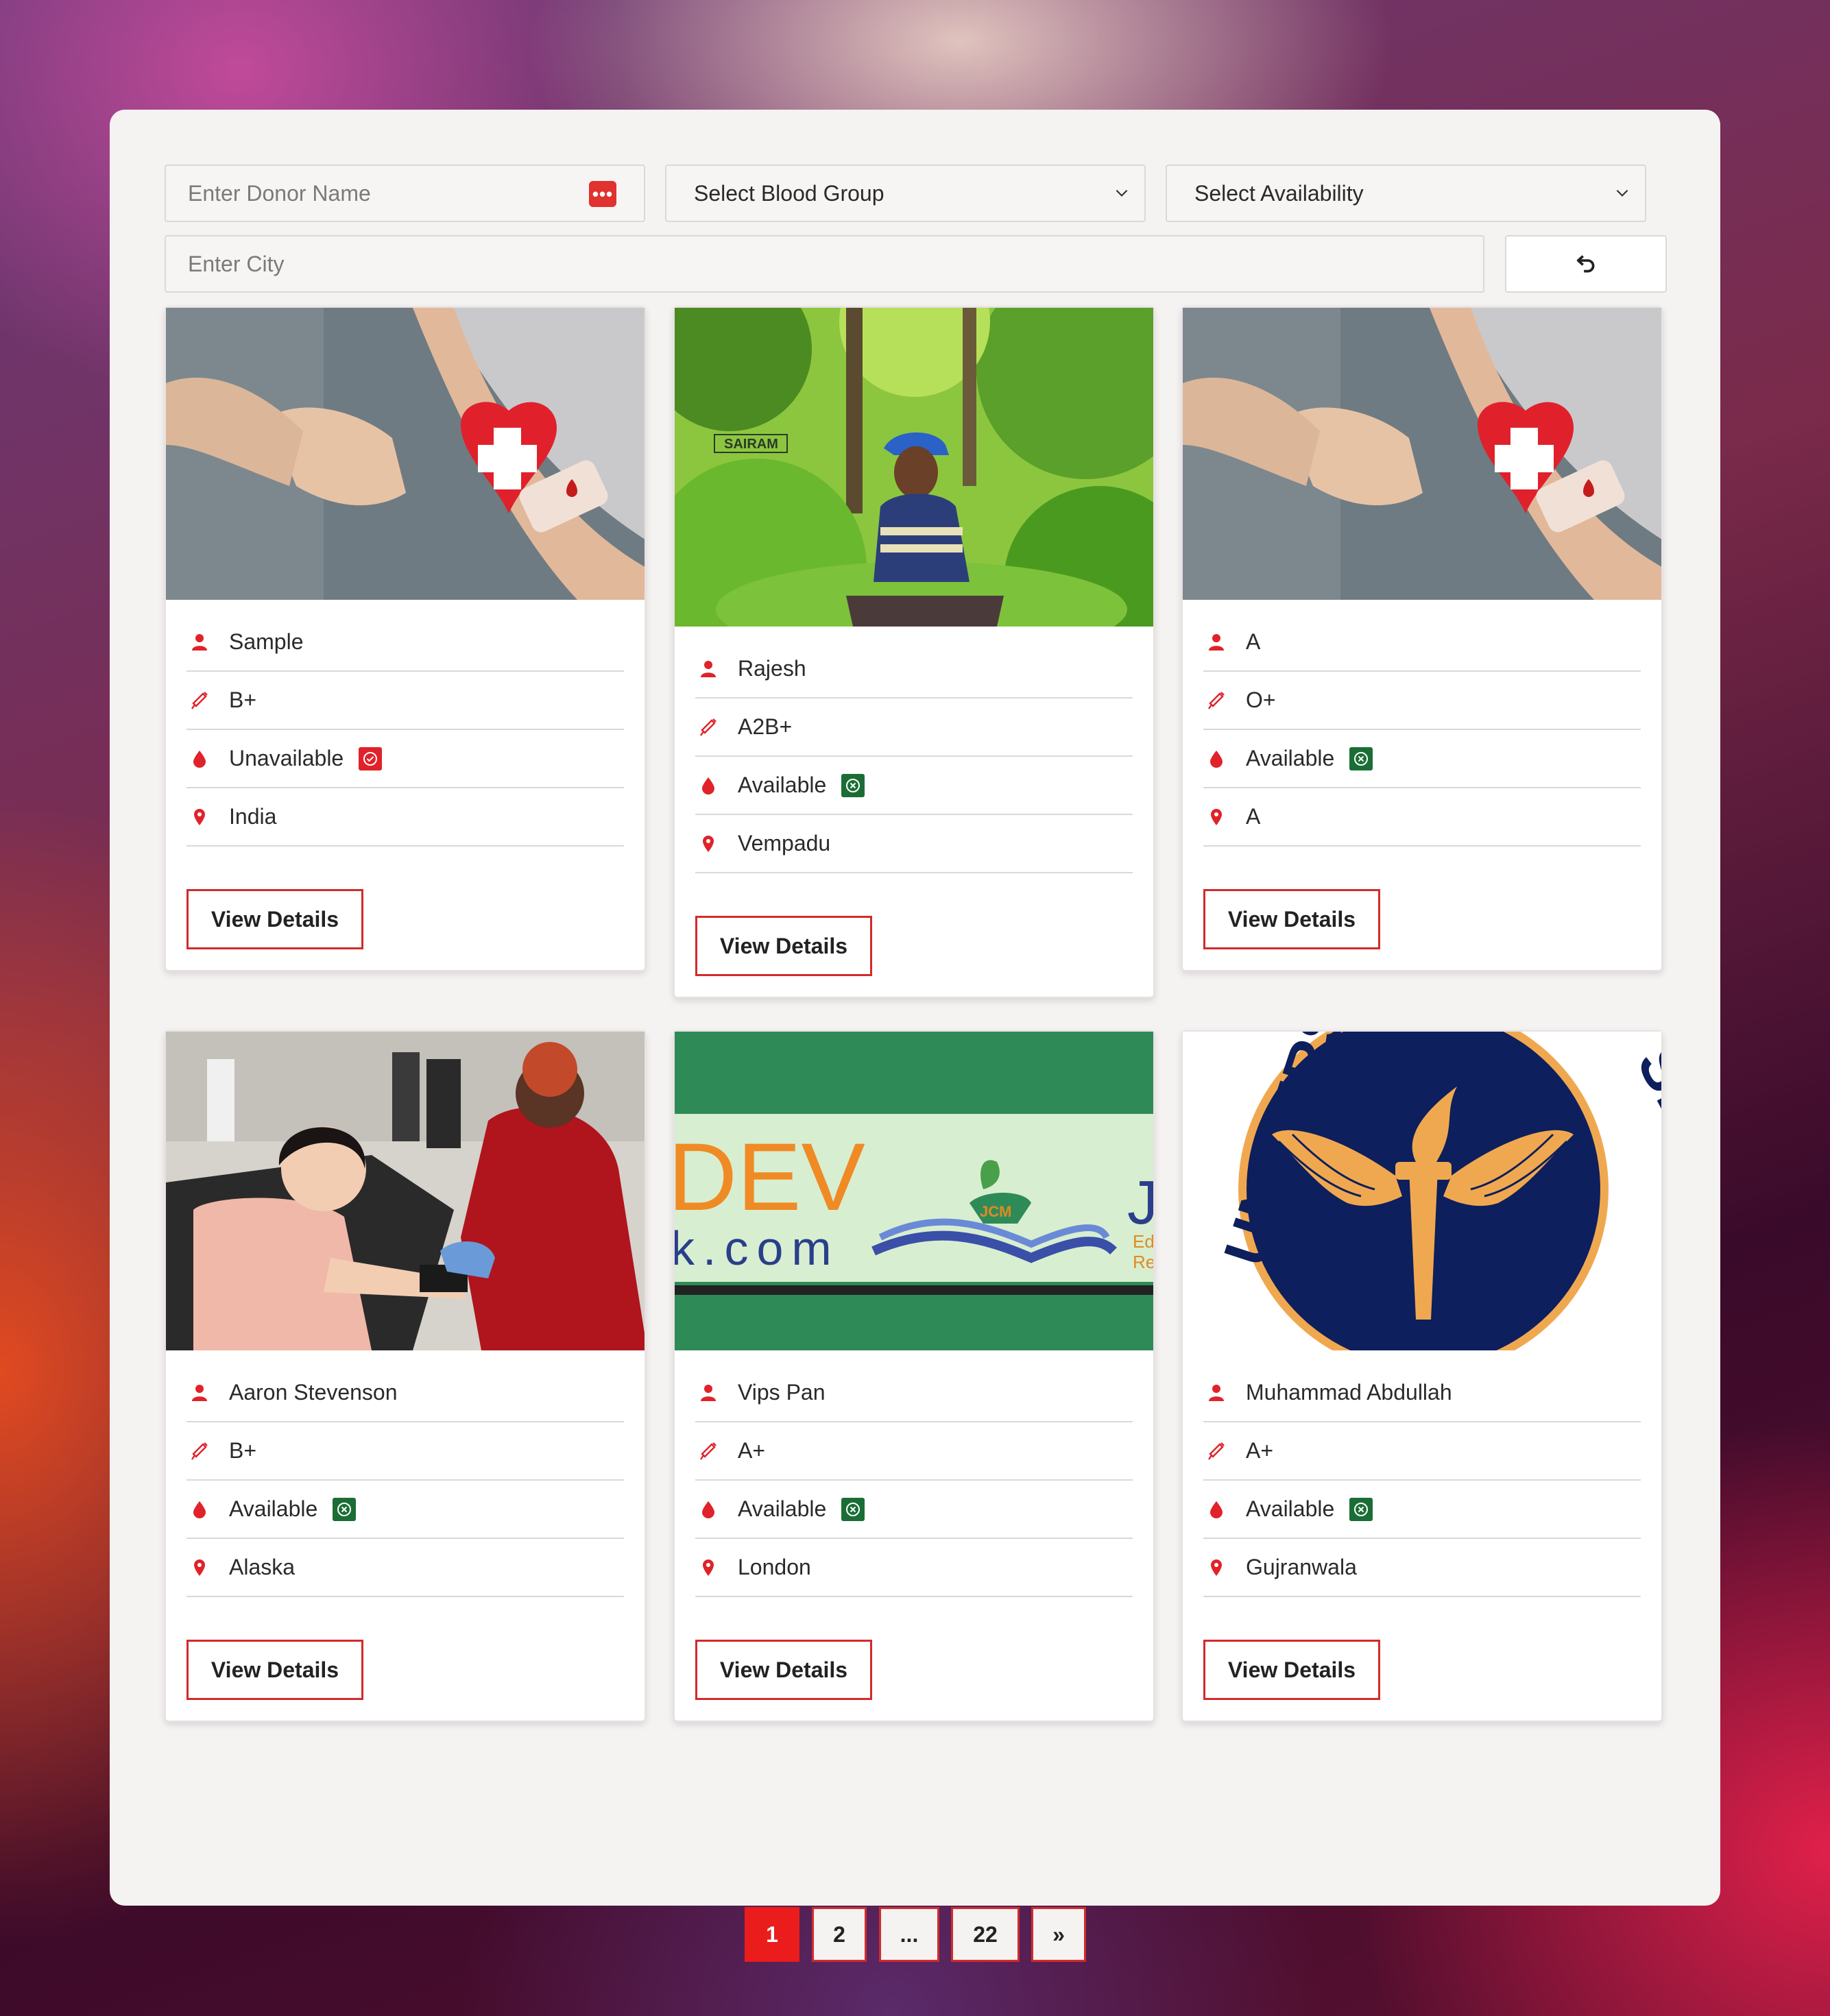  What do you see at coordinates (772, 668) in the screenshot?
I see `donor-name: Rajesh` at bounding box center [772, 668].